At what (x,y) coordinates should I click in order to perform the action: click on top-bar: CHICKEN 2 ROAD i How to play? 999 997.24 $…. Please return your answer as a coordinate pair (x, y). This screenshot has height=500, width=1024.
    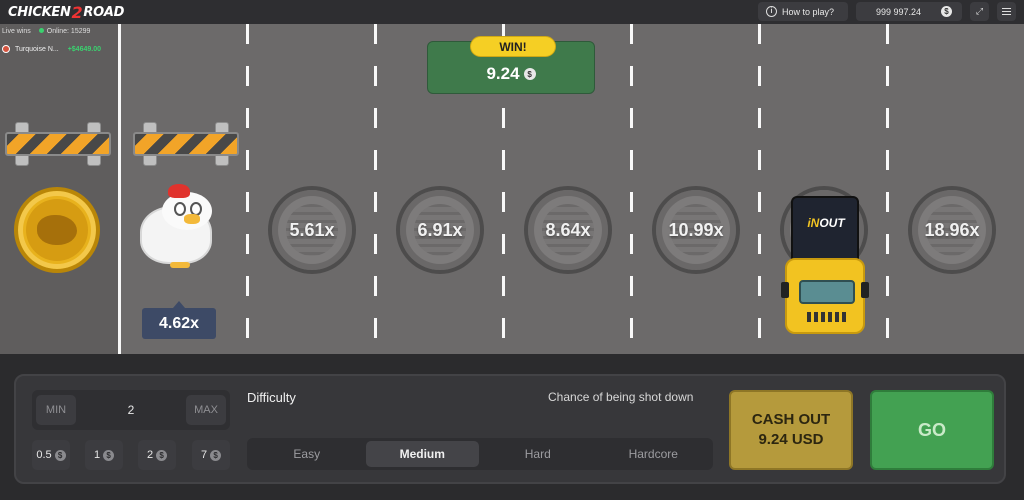
    Looking at the image, I should click on (512, 12).